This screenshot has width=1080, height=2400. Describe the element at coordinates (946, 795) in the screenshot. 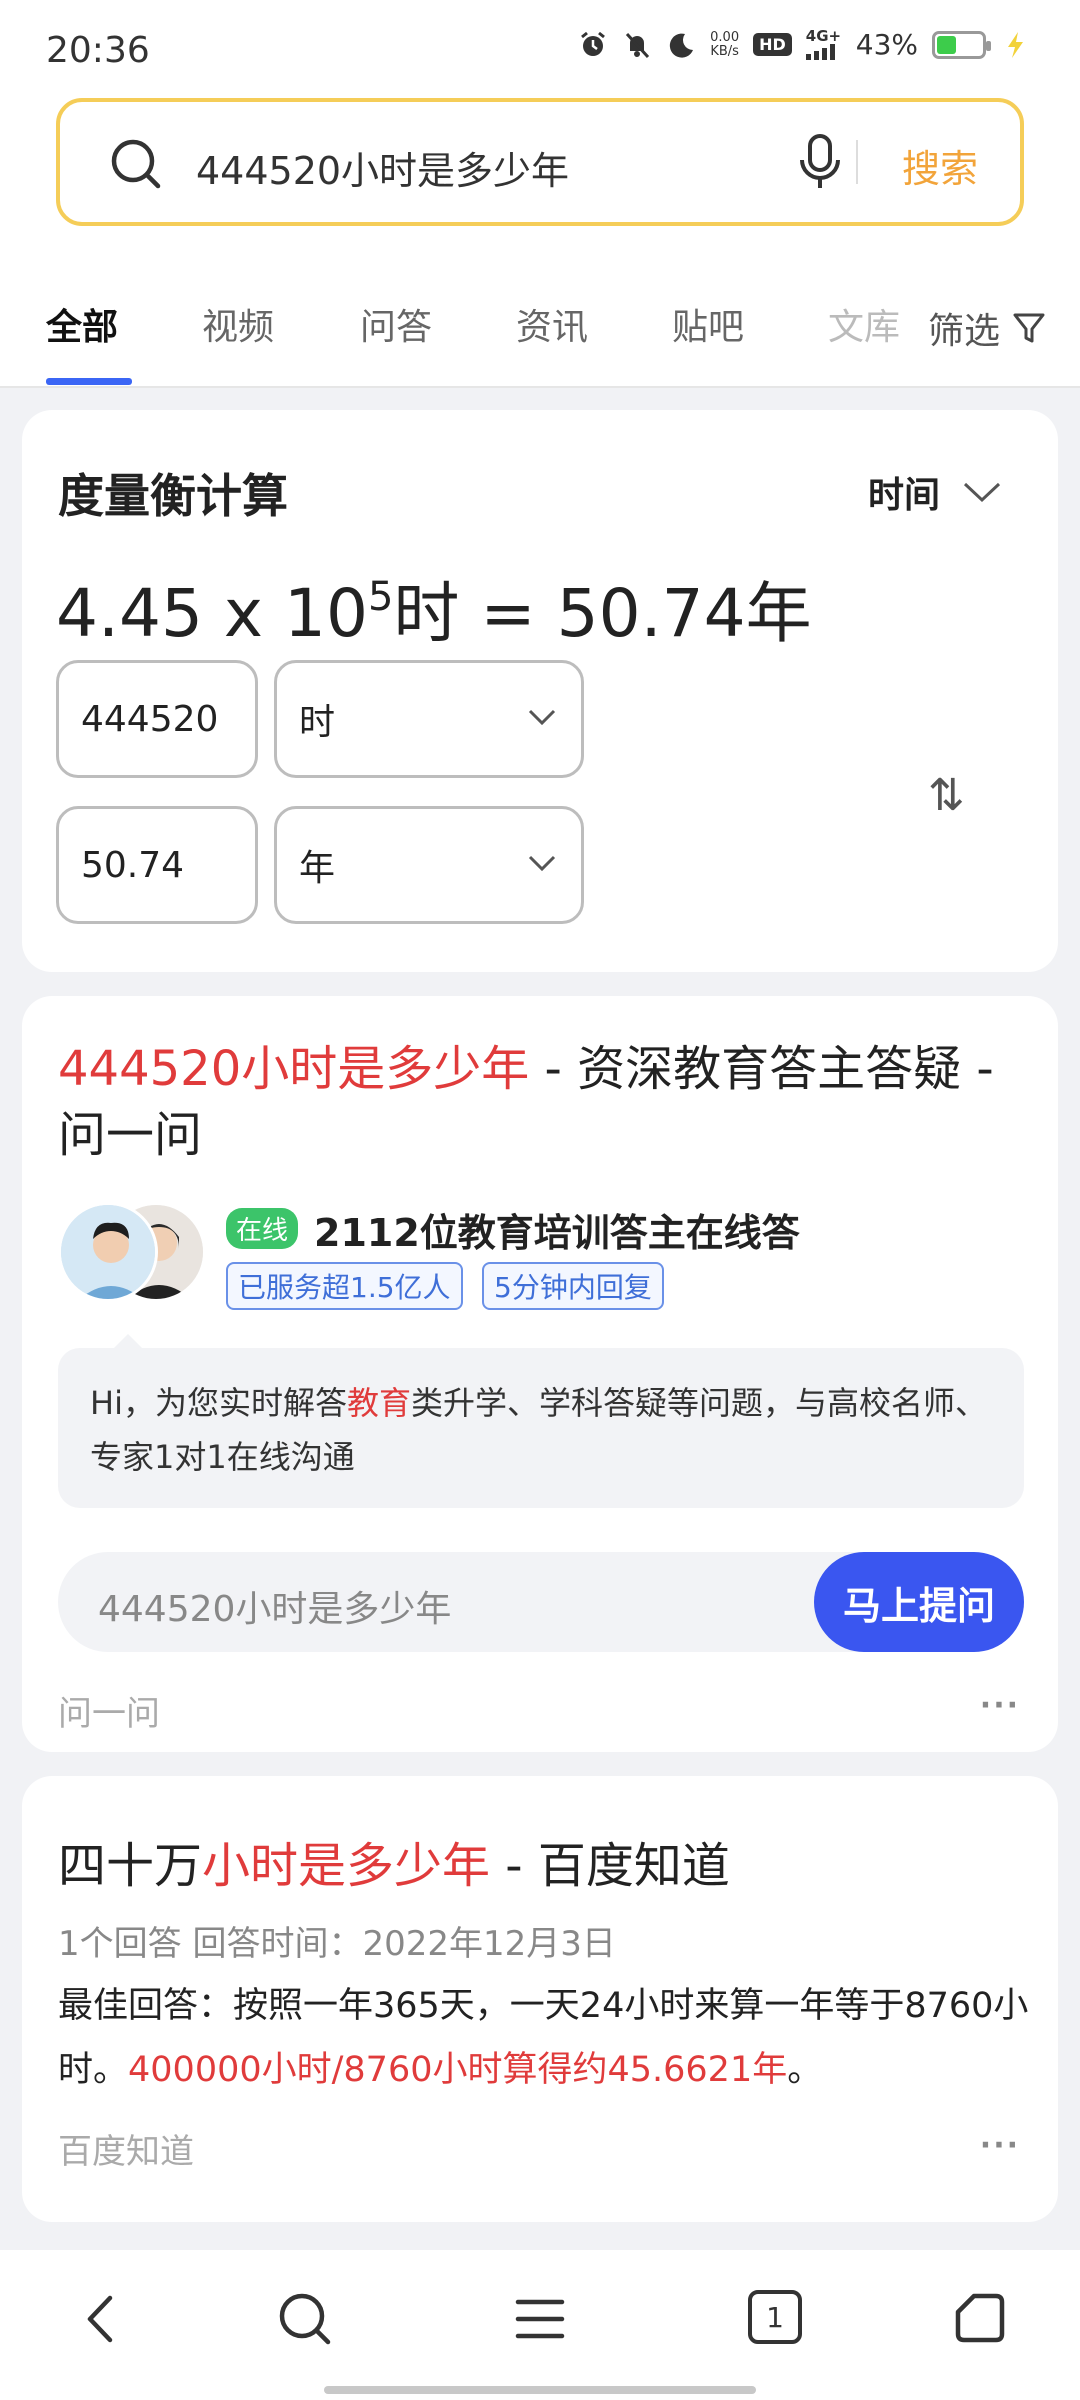

I see `swap-units-button: ⇅` at that location.